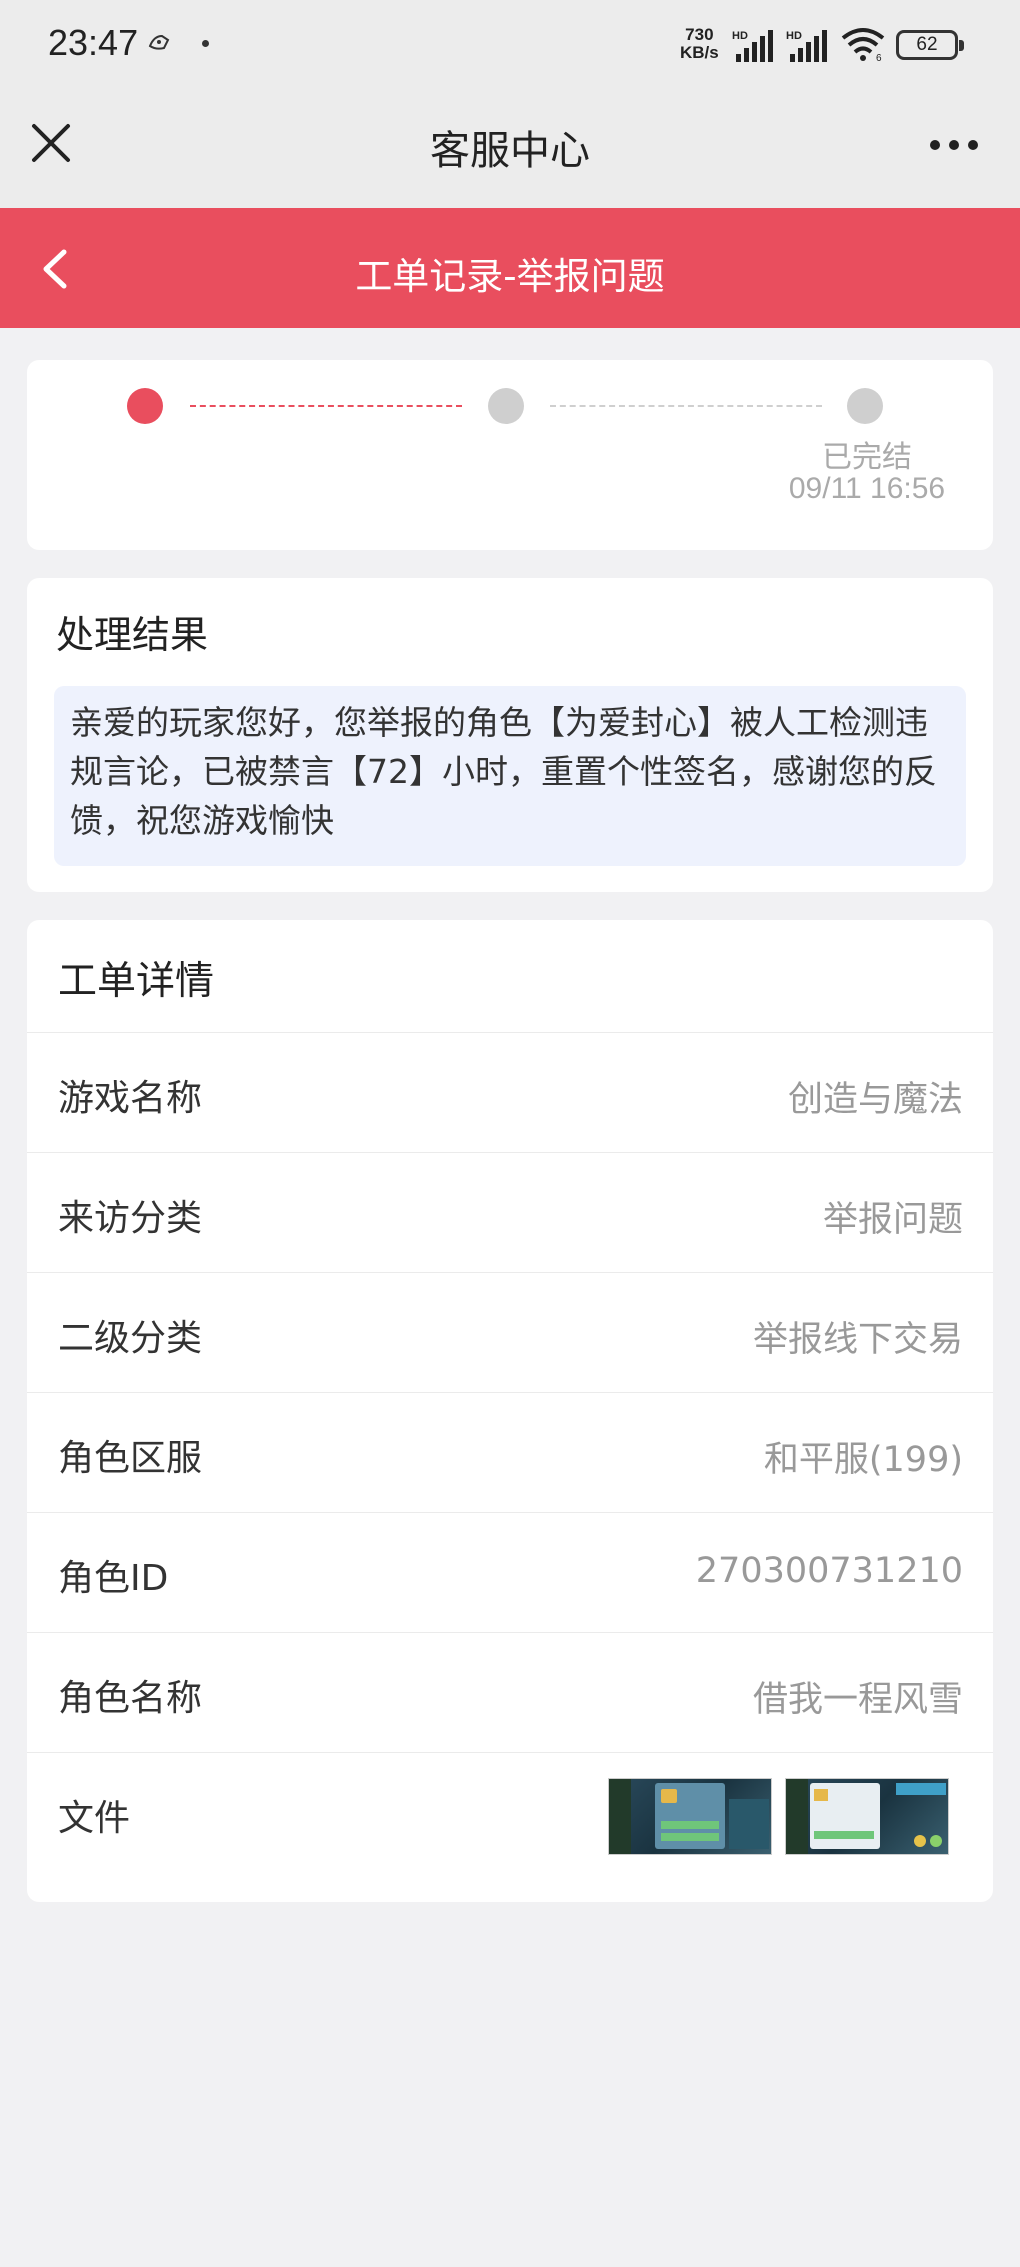 This screenshot has width=1020, height=2267. I want to click on signal-icon: HD, so click(752, 46).